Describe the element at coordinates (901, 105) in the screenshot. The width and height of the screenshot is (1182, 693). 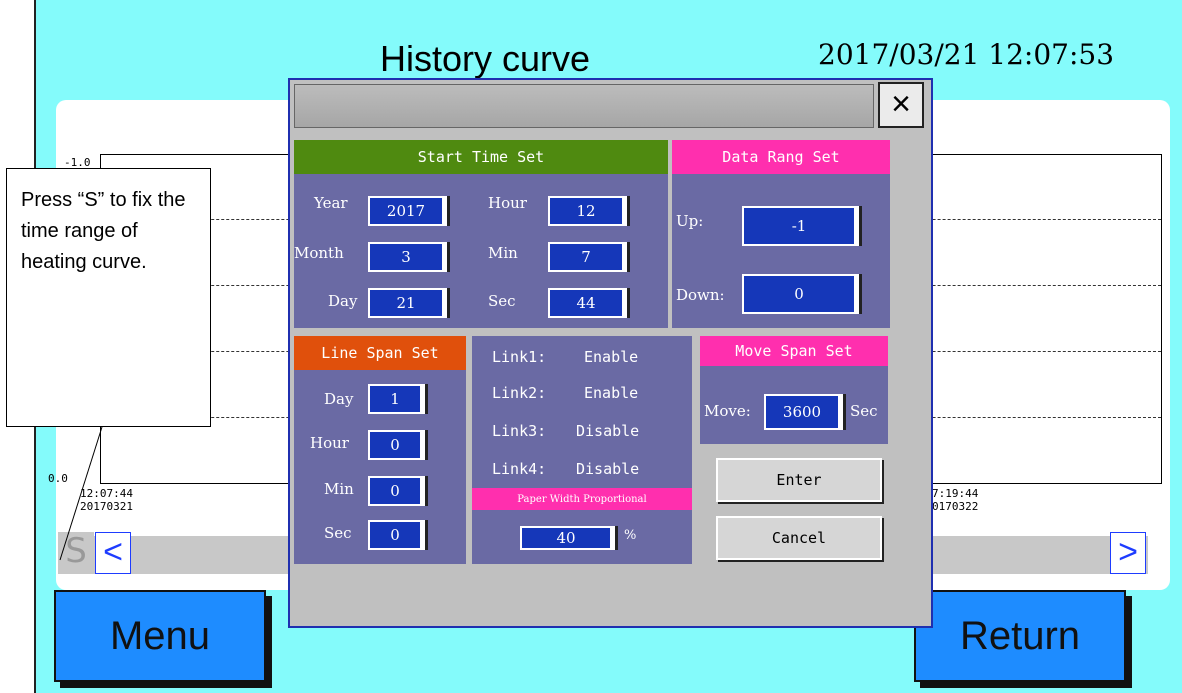
I see `close-button: ×` at that location.